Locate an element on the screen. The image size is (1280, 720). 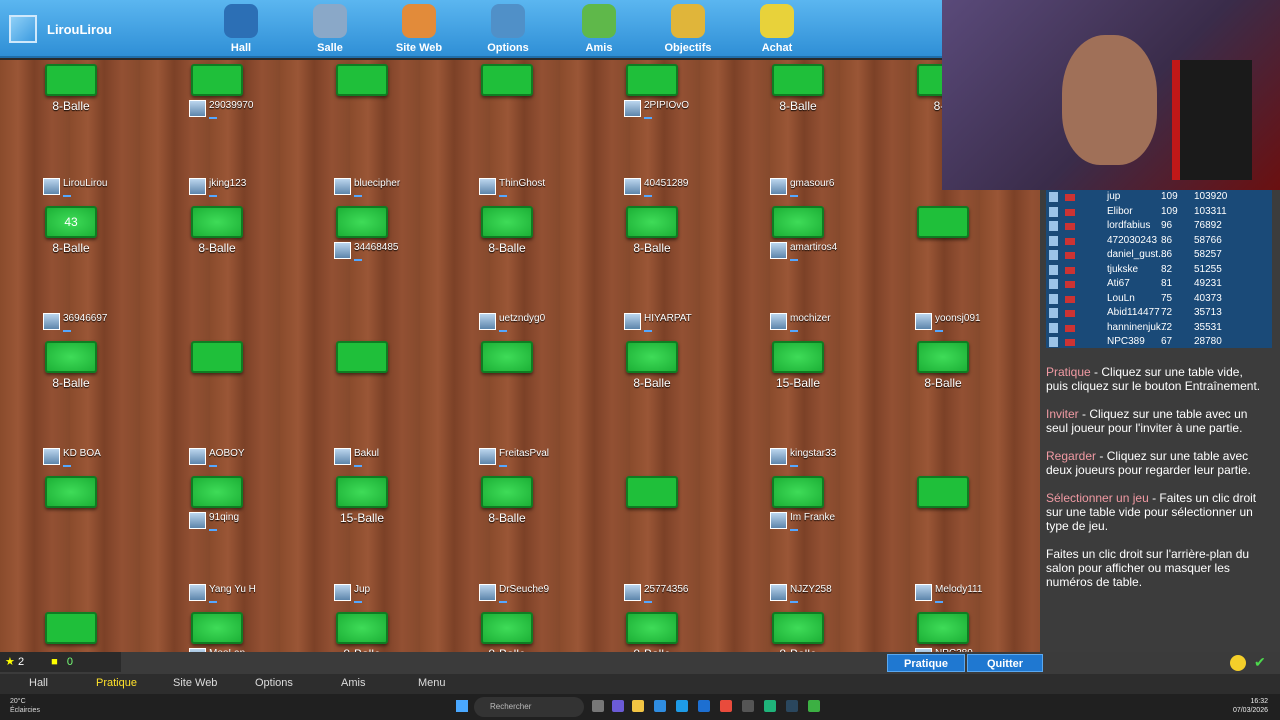
taskbar-search: Rechercher is located at coordinates (529, 707).